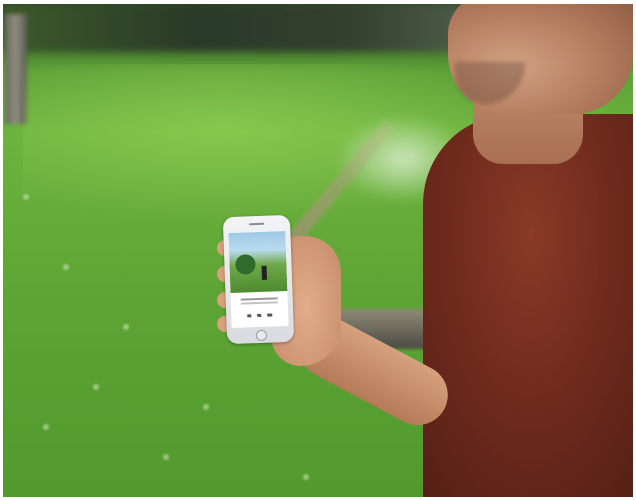 The width and height of the screenshot is (636, 500). Describe the element at coordinates (259, 299) in the screenshot. I see `screen-text-lines` at that location.